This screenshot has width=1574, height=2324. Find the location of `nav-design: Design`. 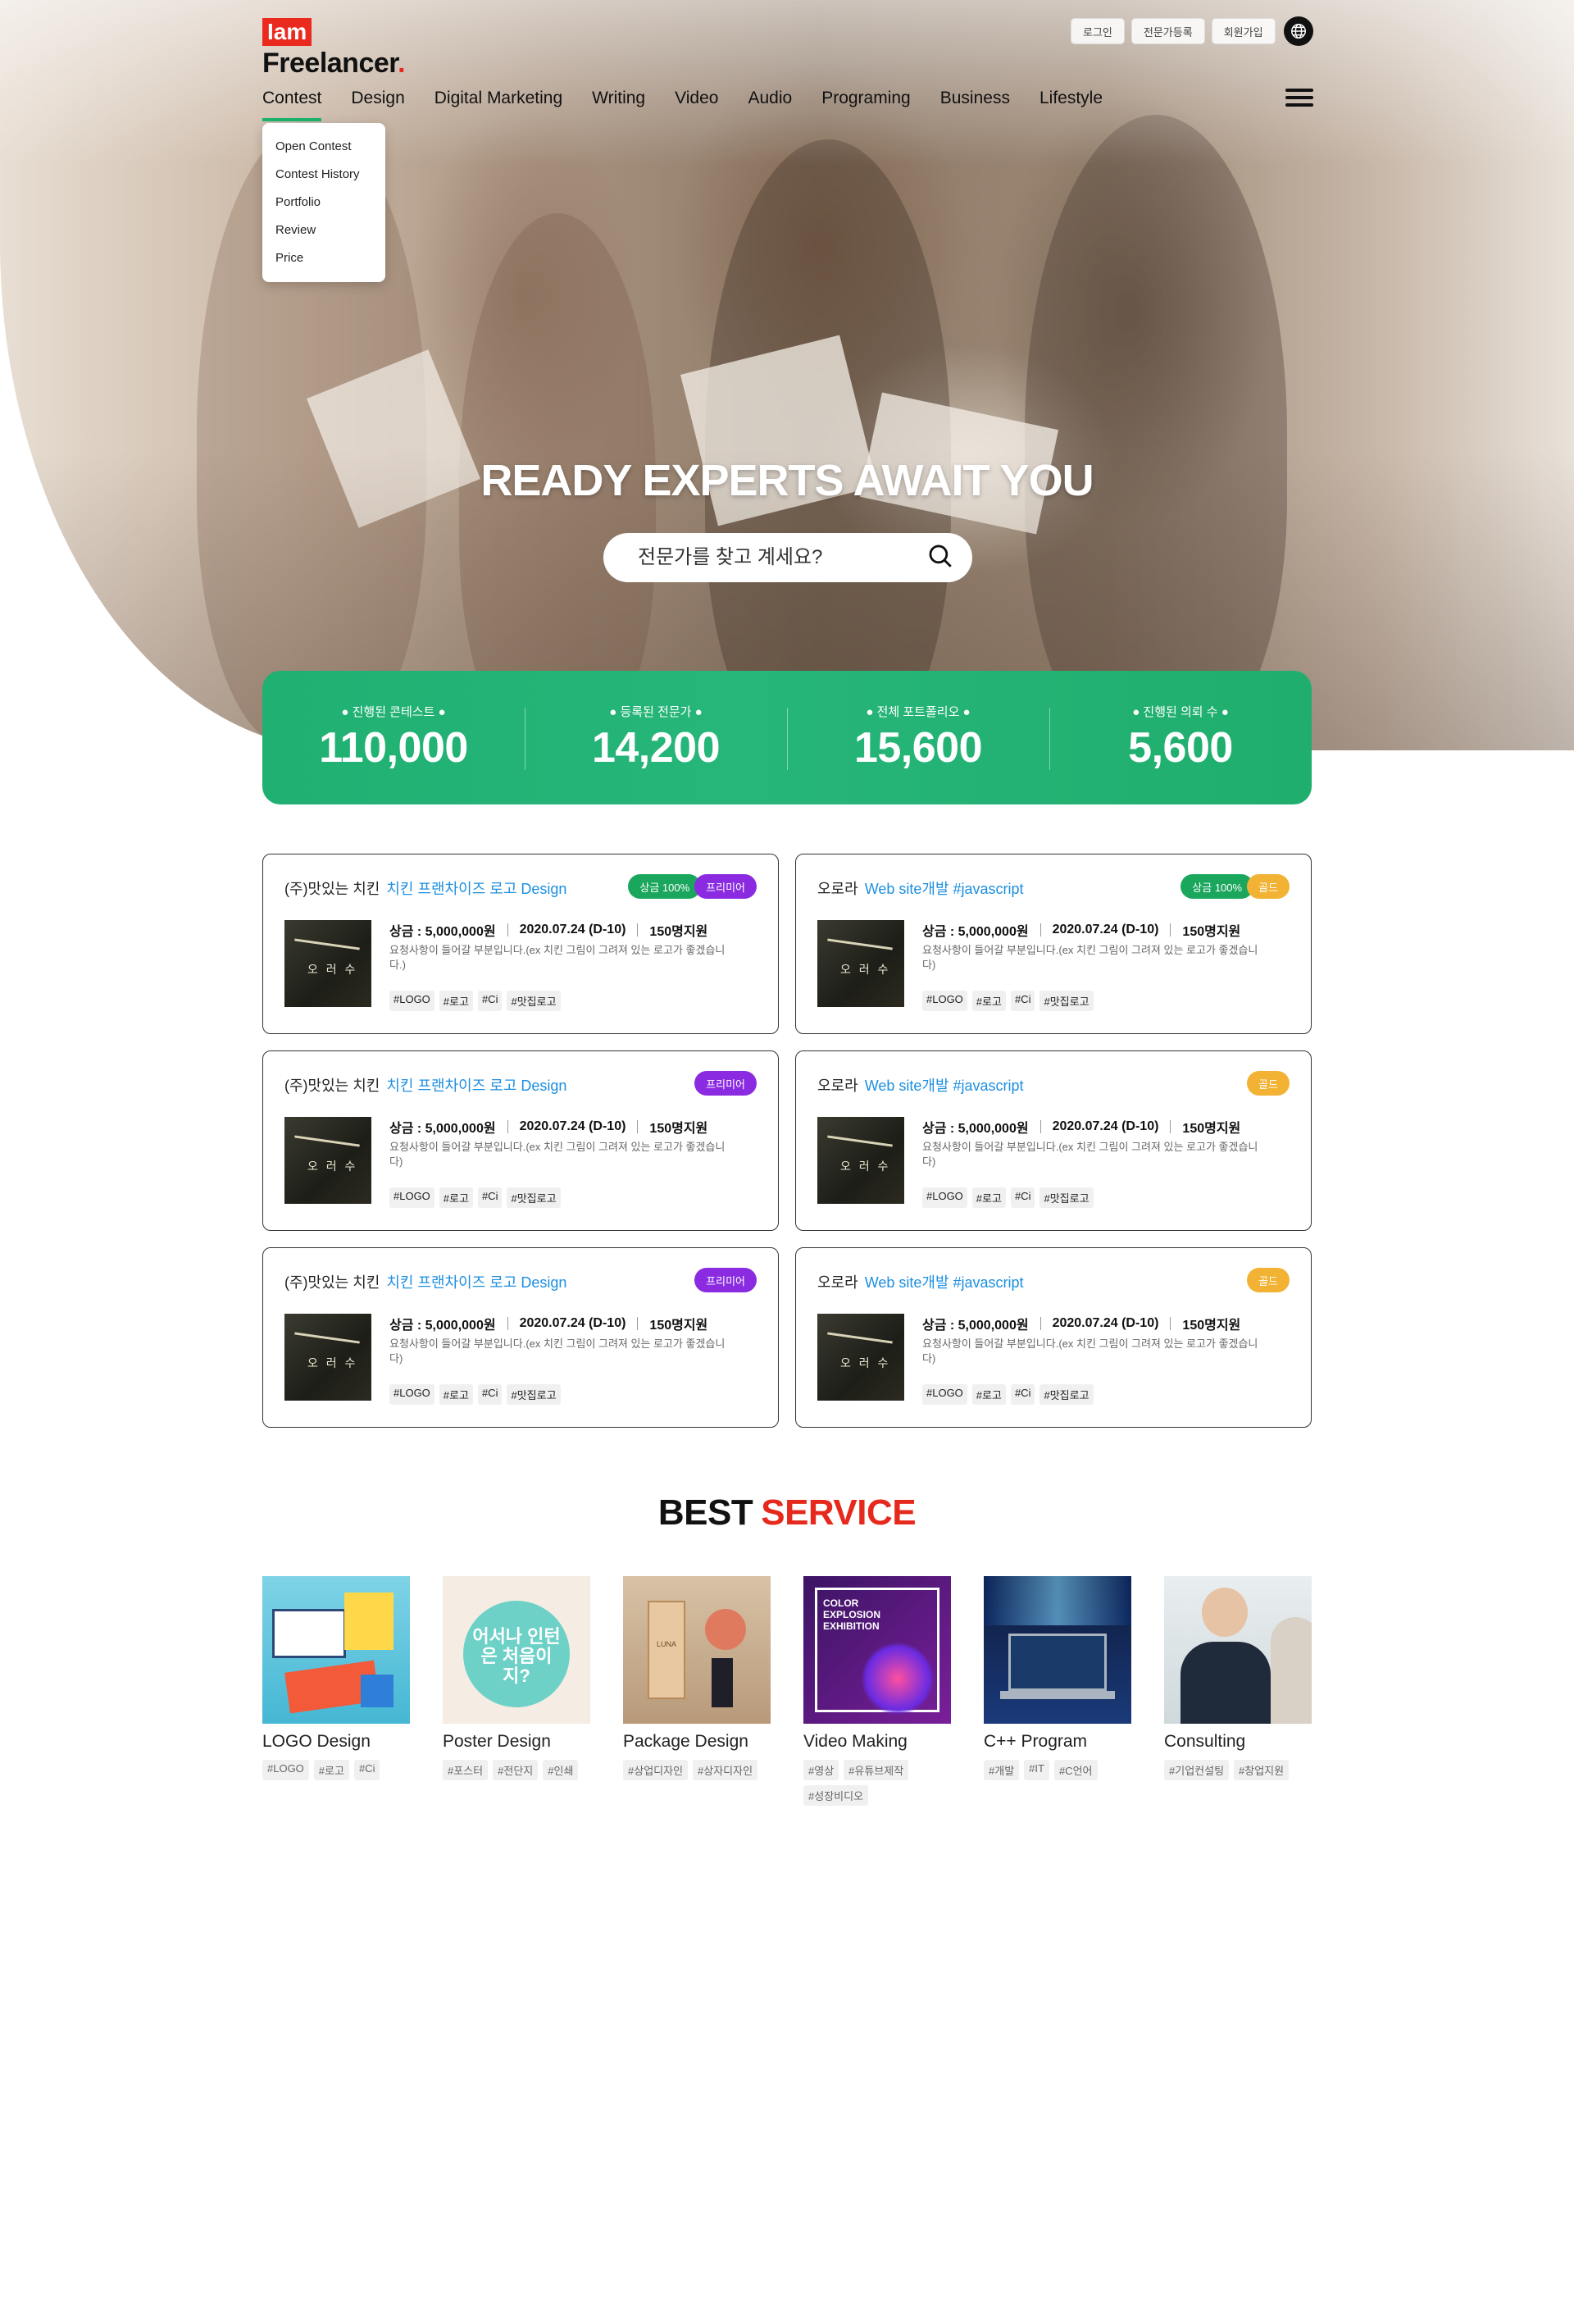

nav-design: Design is located at coordinates (378, 105).